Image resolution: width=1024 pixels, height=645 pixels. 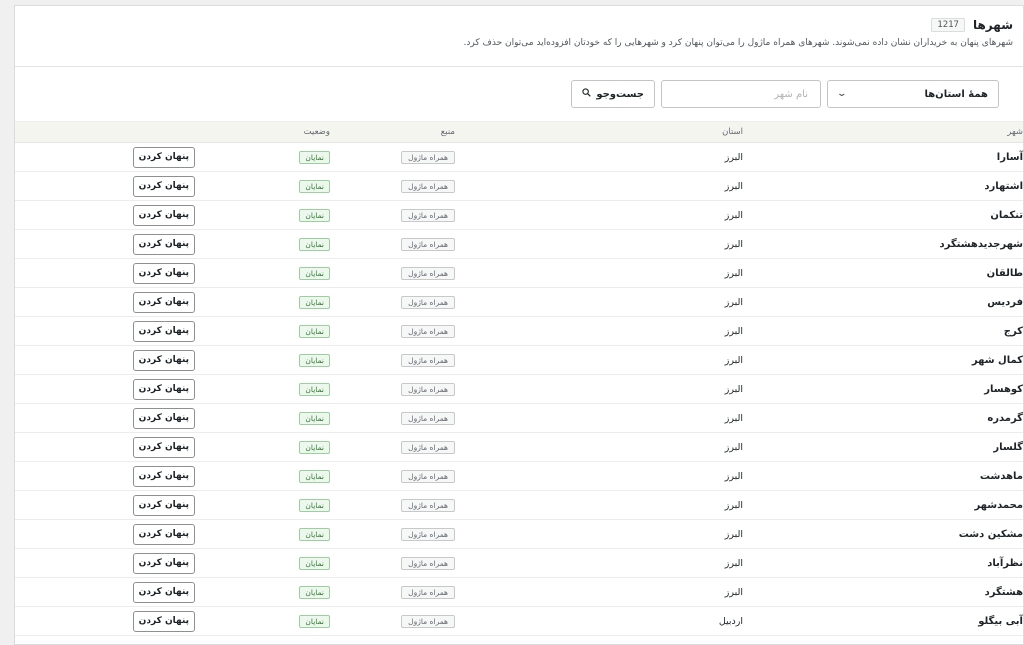 What do you see at coordinates (519, 94) in the screenshot?
I see `filter-bar: همهٔ استان‌ها ⌄ جست‌وجو` at bounding box center [519, 94].